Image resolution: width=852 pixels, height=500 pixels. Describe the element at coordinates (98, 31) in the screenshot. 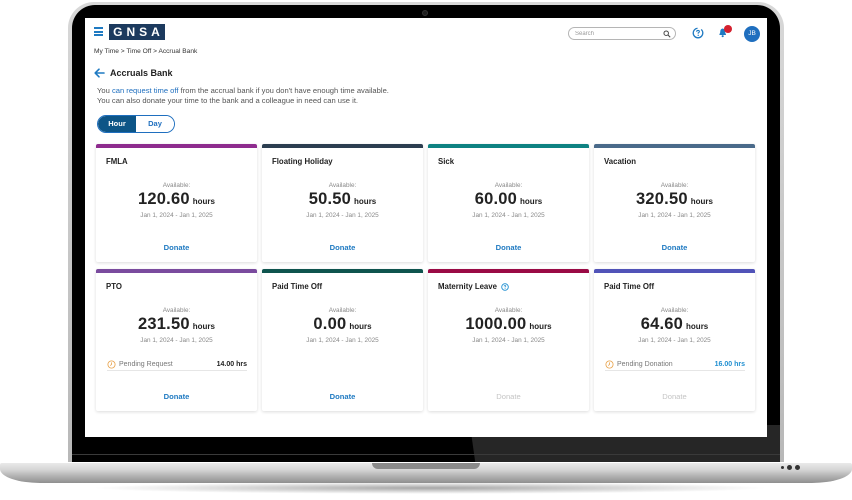

I see `hamburger-icon` at that location.